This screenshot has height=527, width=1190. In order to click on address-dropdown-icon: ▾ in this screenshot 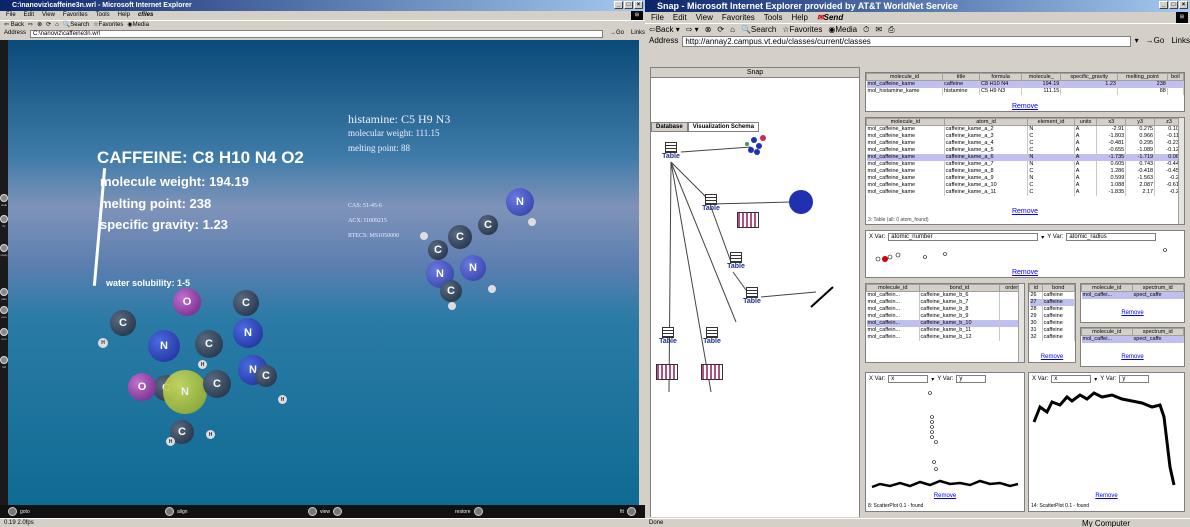, I will do `click(1137, 41)`.